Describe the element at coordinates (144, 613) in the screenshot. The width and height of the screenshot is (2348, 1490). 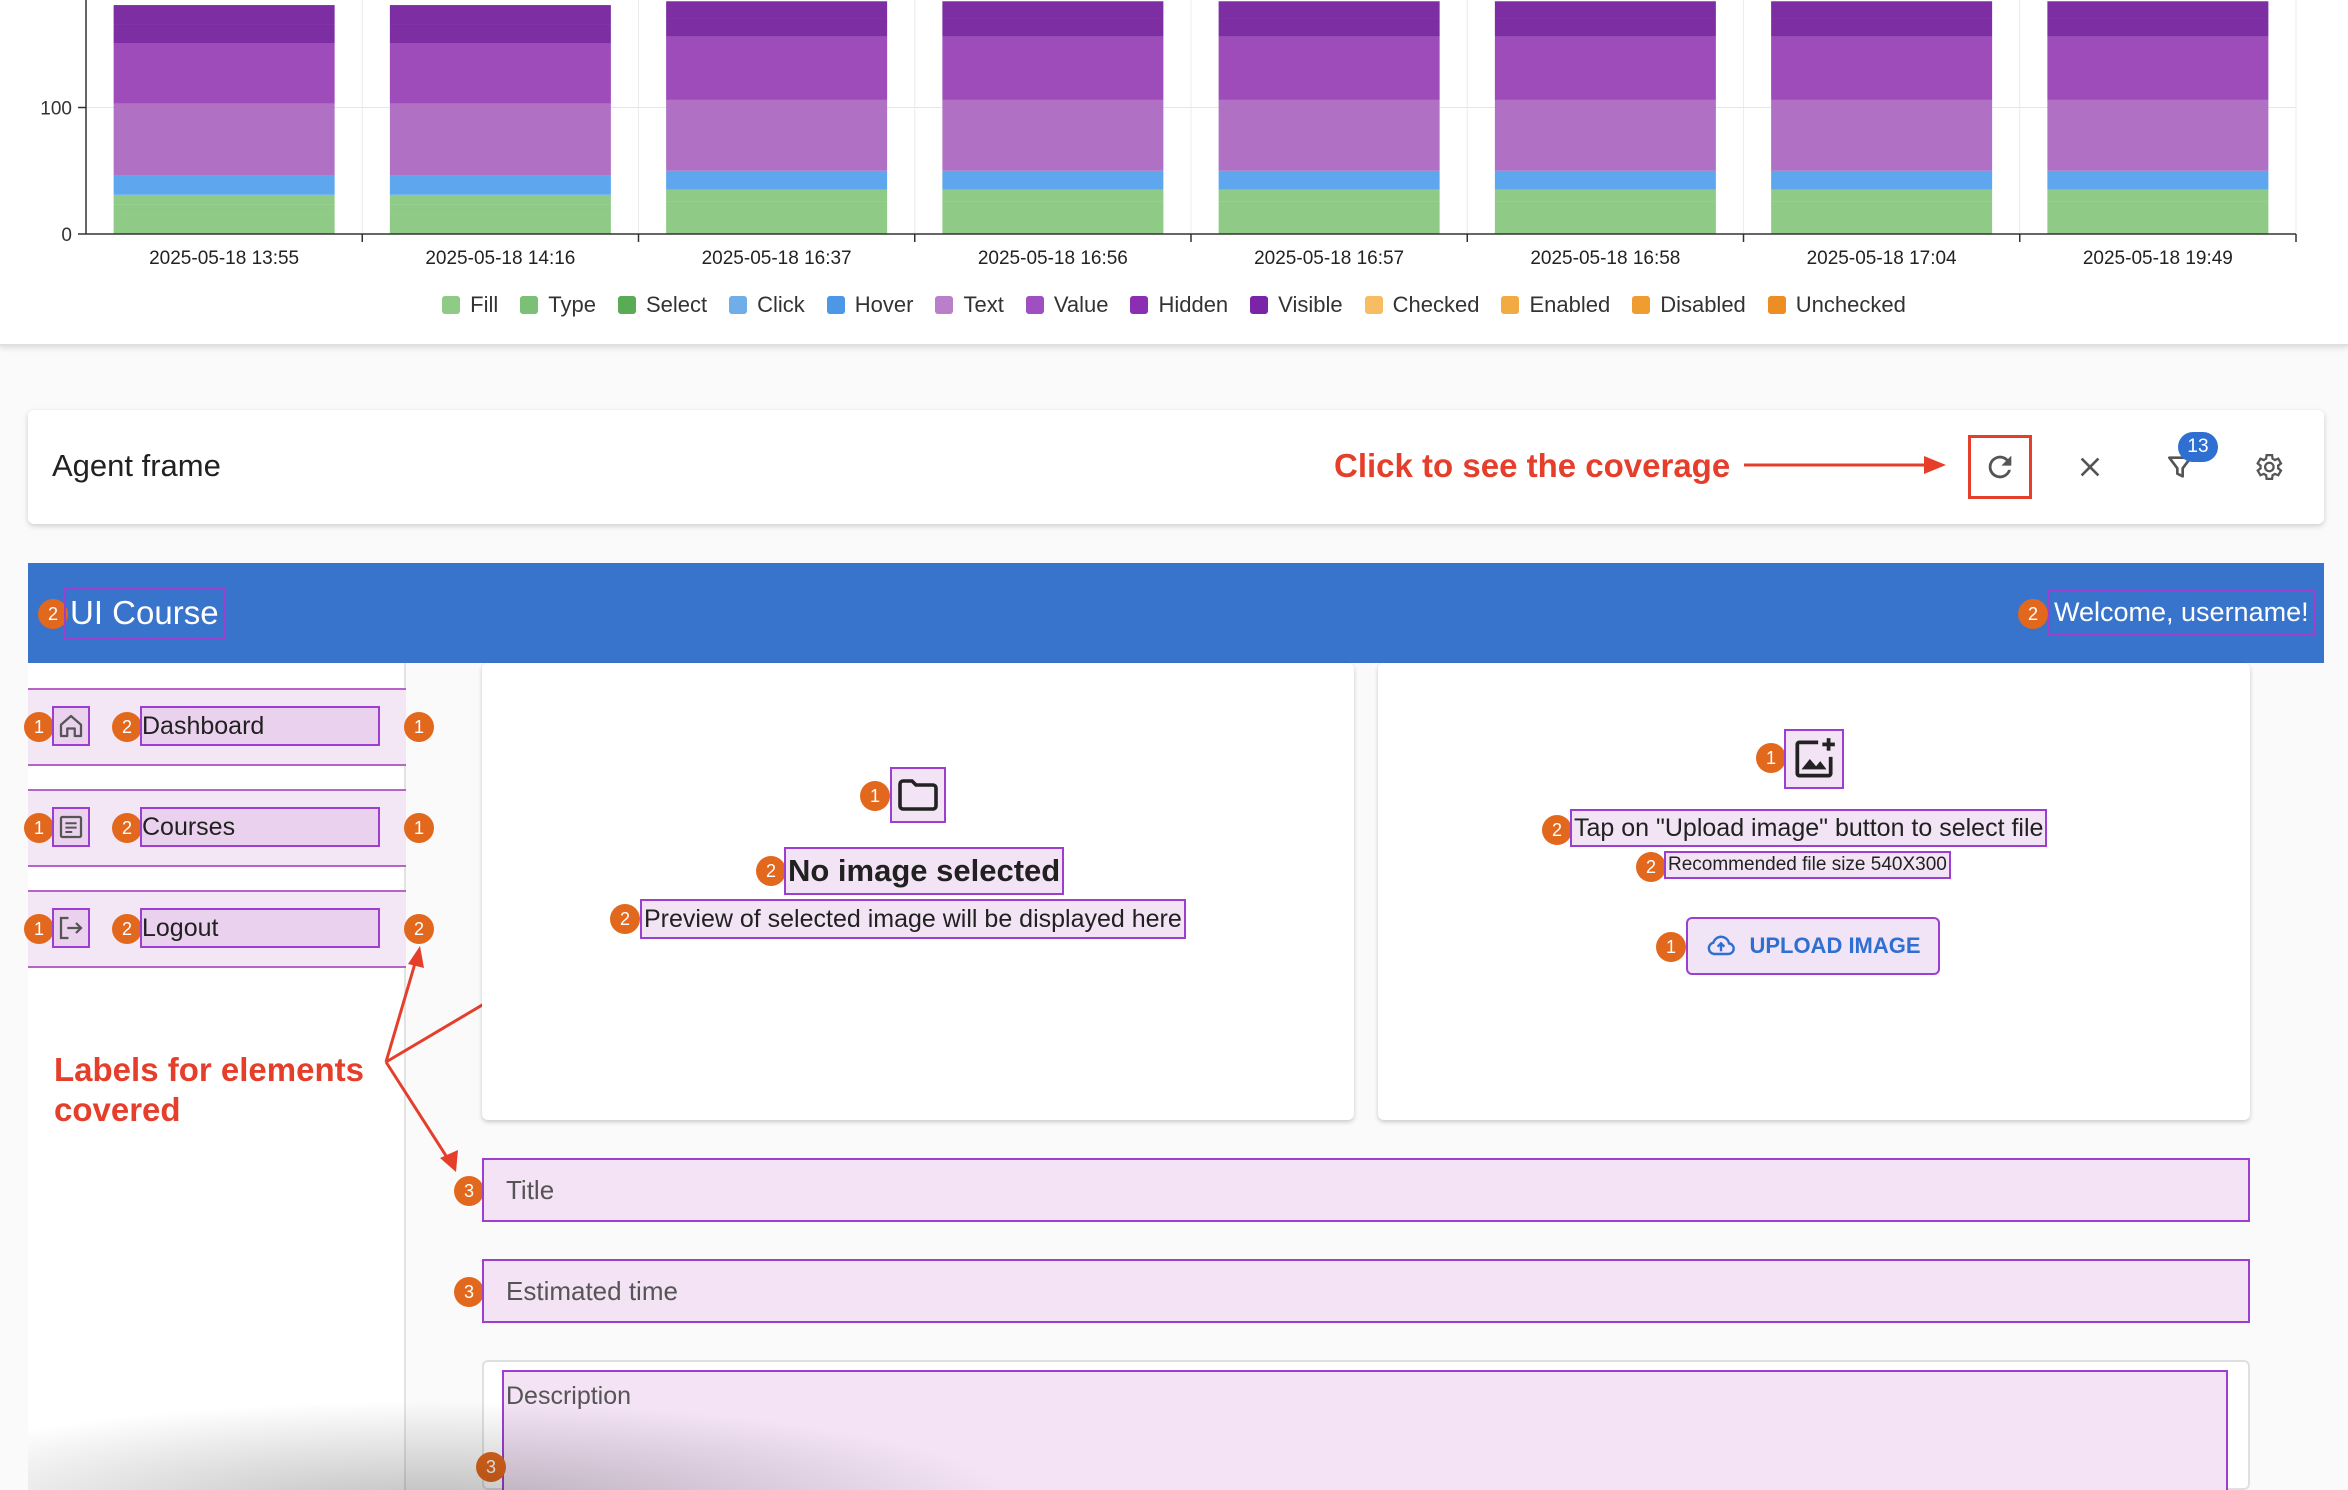
I see `app-title: UI Course` at that location.